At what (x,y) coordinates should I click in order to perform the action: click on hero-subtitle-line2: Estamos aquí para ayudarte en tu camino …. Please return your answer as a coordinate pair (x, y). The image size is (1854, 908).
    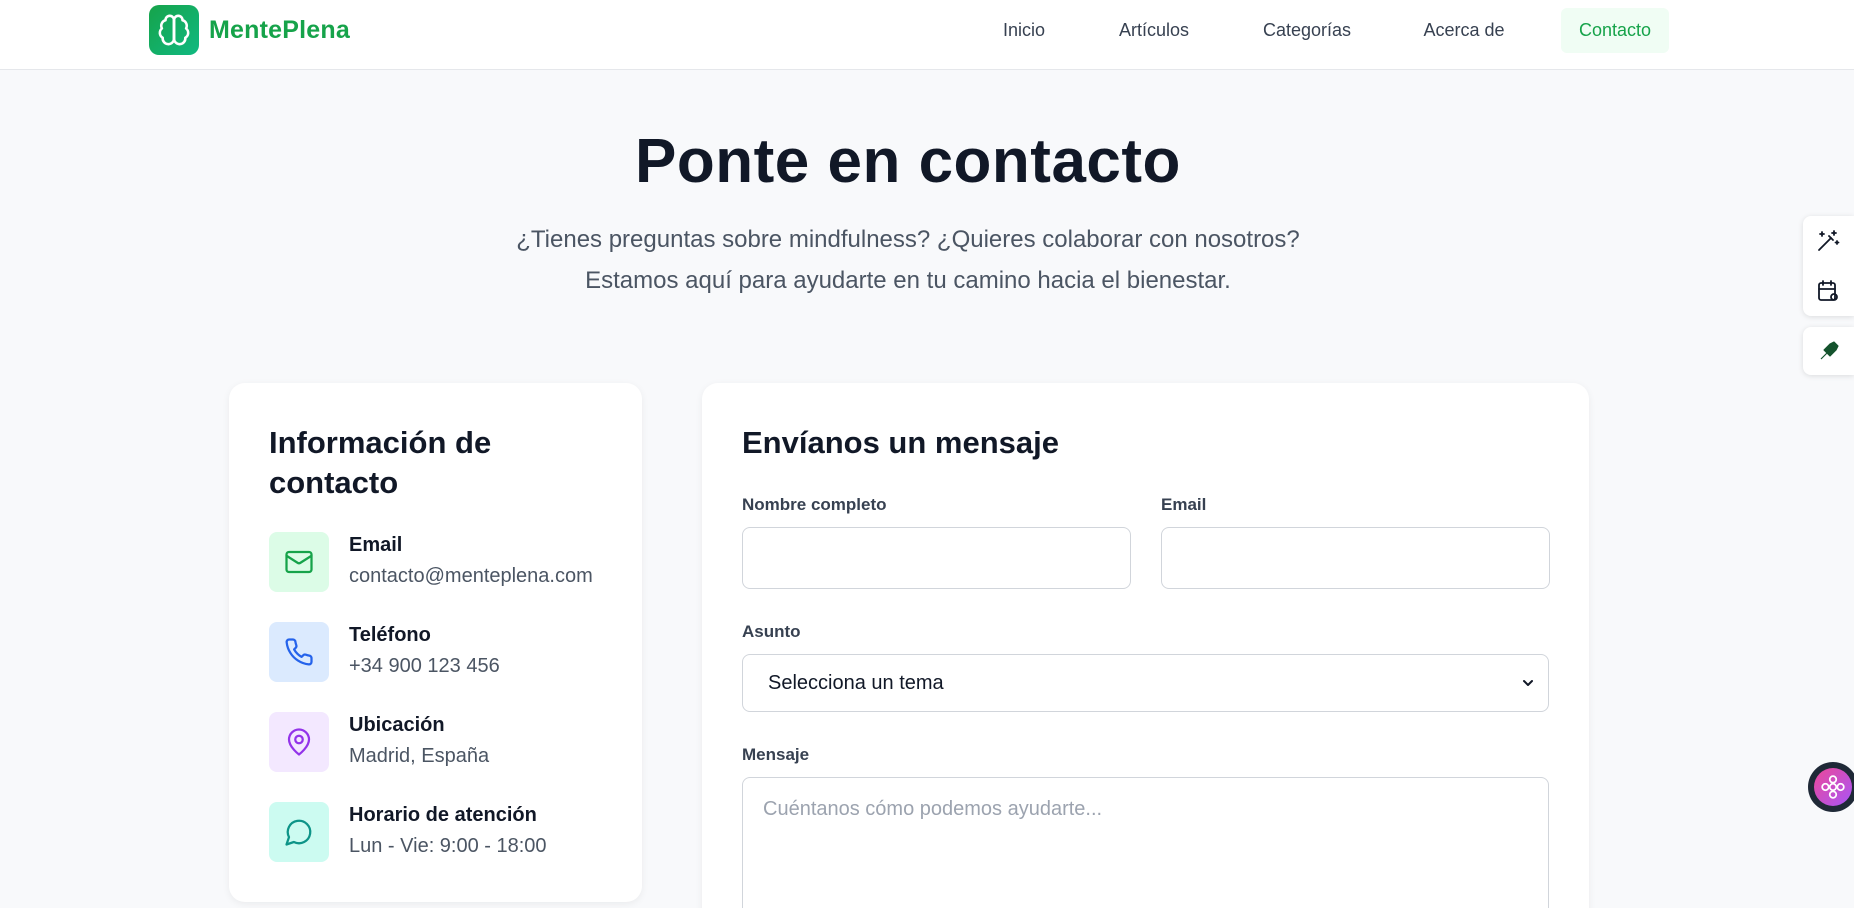
    Looking at the image, I should click on (908, 280).